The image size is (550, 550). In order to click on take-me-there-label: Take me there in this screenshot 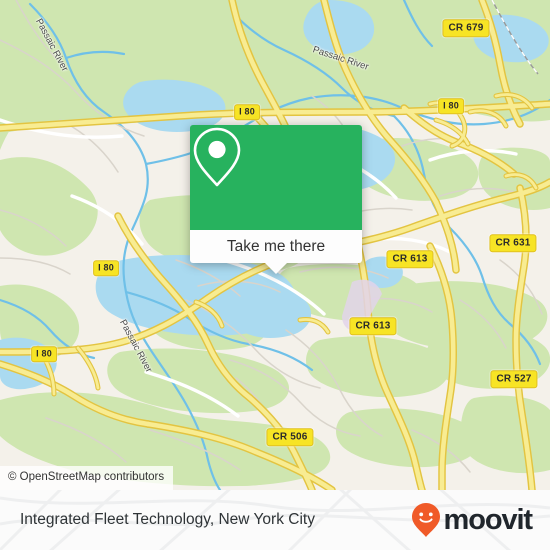, I will do `click(276, 246)`.